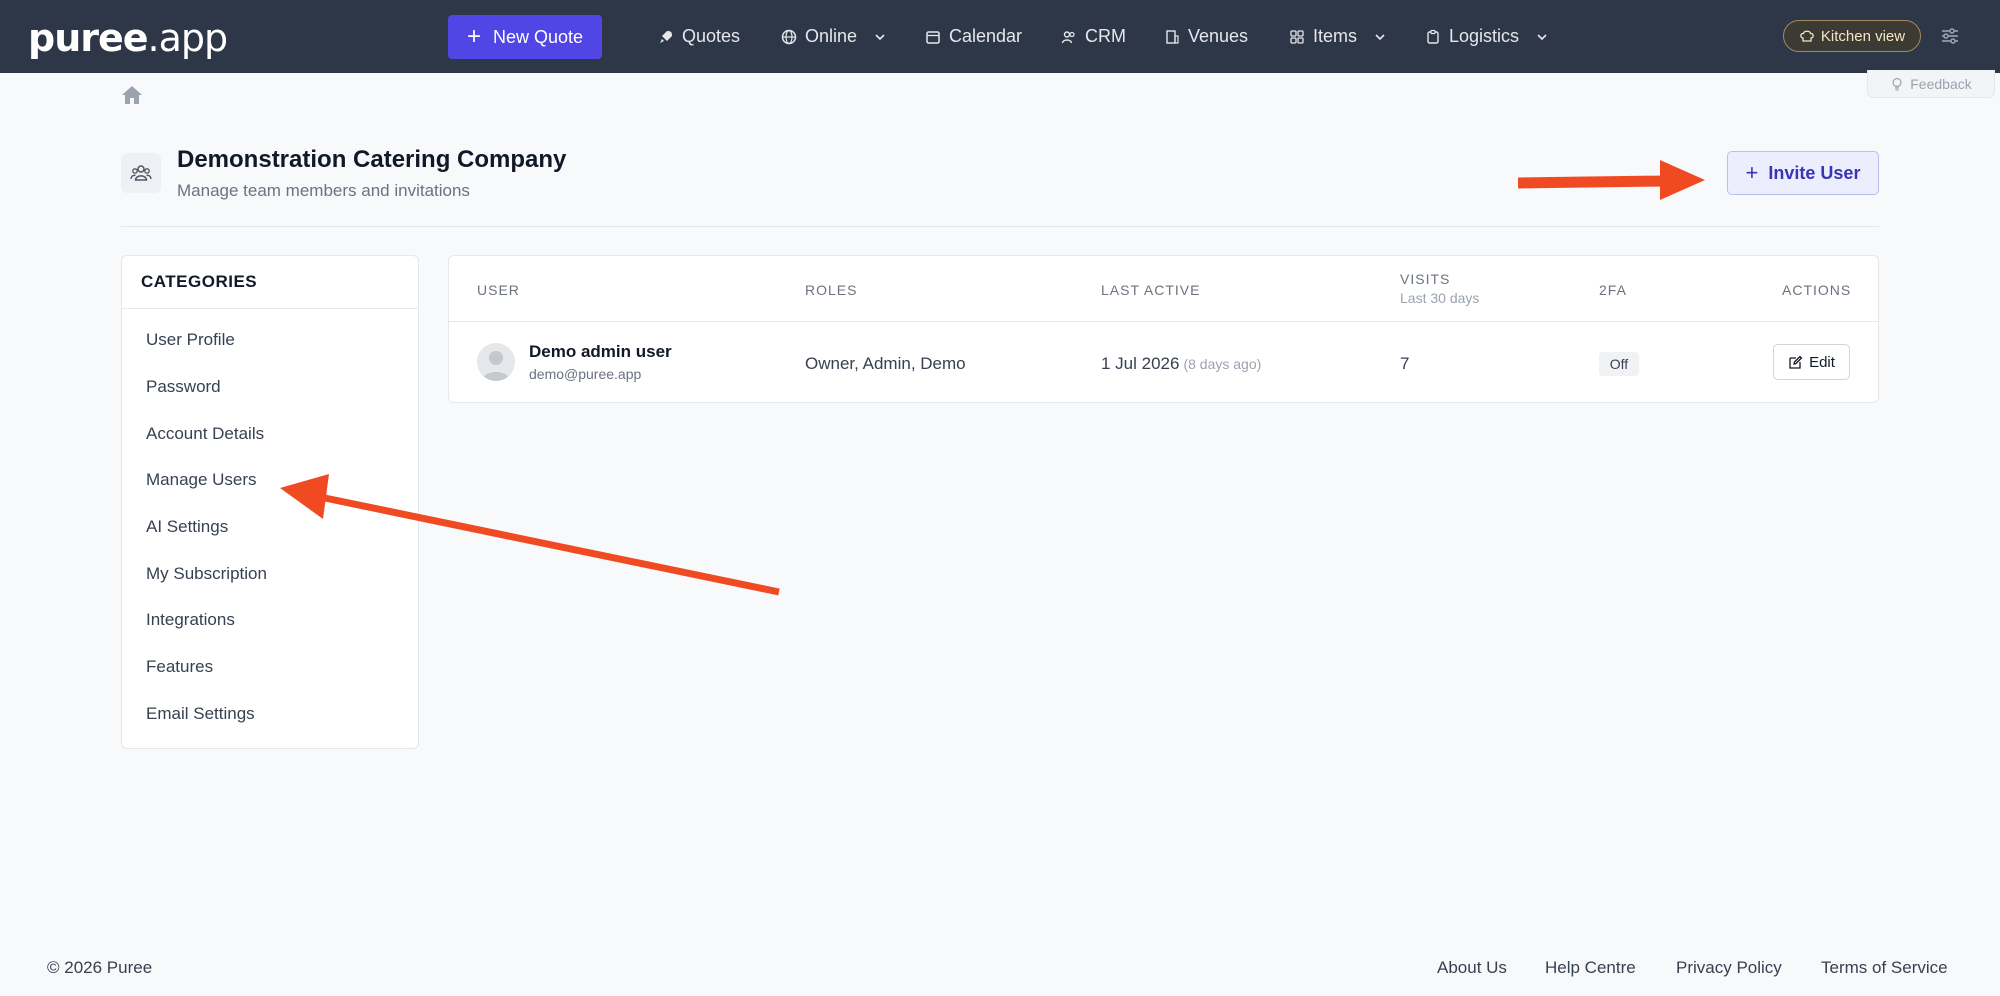 This screenshot has height=996, width=2000. Describe the element at coordinates (100, 967) in the screenshot. I see `footer-copyright: © 2026 Puree` at that location.